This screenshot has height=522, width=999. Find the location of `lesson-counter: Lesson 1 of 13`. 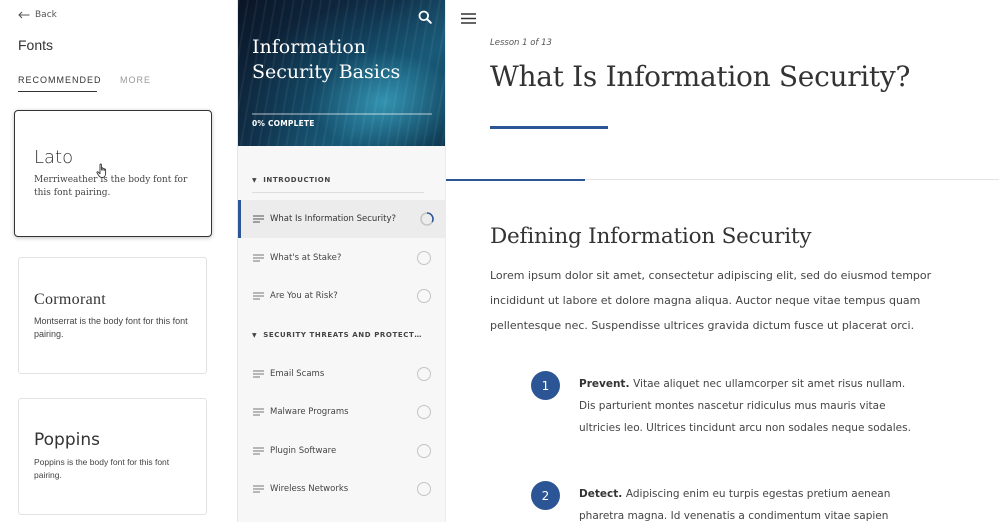

lesson-counter: Lesson 1 of 13 is located at coordinates (521, 43).